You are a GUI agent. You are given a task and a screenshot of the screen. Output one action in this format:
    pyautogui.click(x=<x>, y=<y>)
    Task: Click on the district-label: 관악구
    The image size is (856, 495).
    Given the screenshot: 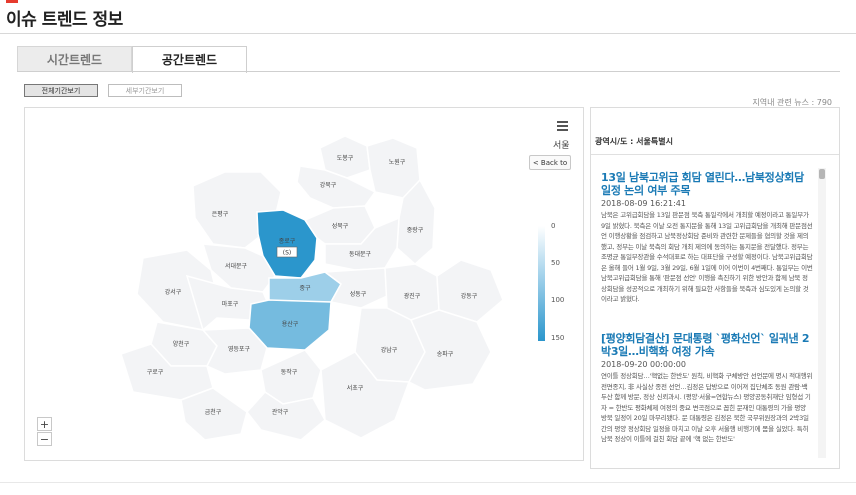 What is the action you would take?
    pyautogui.click(x=280, y=412)
    